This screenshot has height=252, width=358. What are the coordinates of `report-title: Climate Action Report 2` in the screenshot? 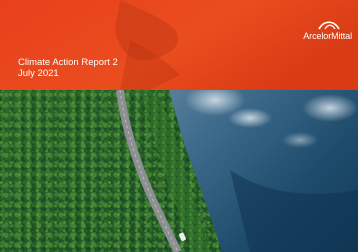 It's located at (68, 62).